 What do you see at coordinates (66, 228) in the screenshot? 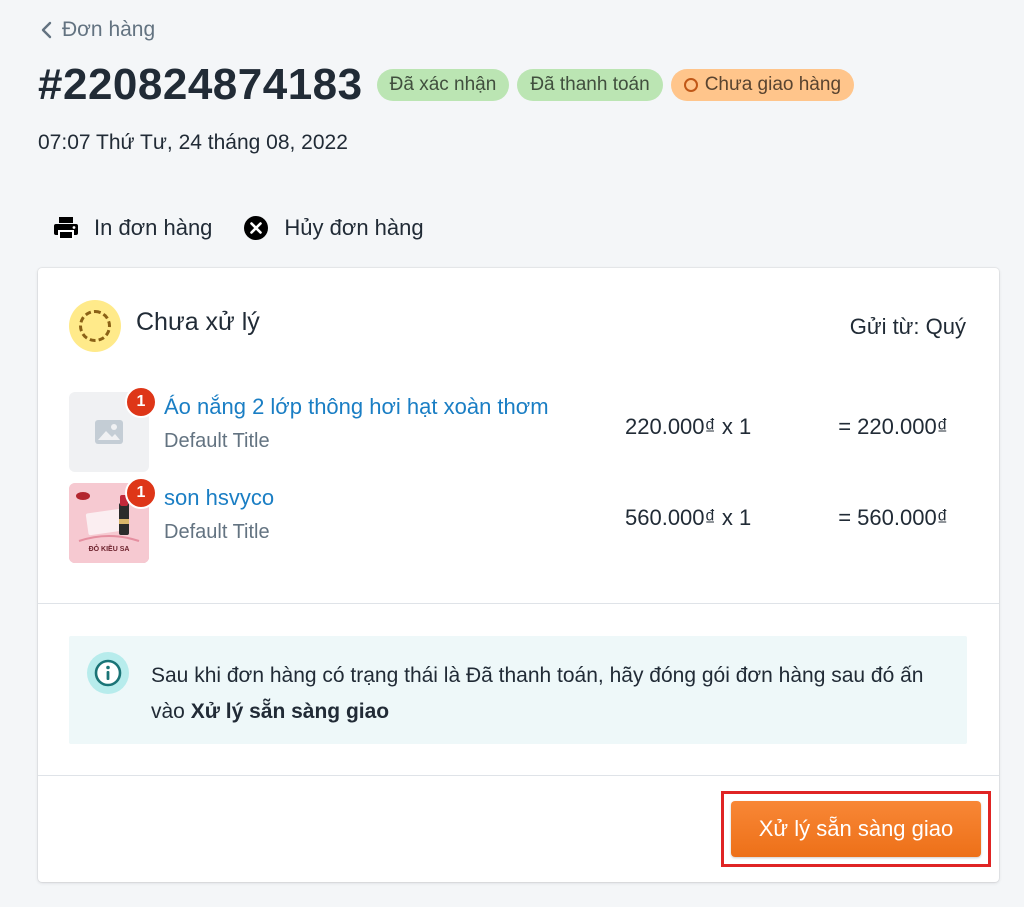
I see `printer-icon` at bounding box center [66, 228].